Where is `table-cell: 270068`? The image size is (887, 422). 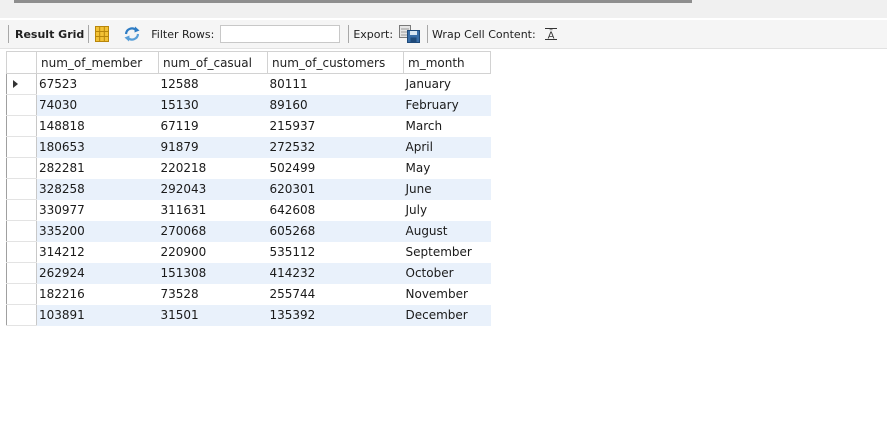
table-cell: 270068 is located at coordinates (213, 231).